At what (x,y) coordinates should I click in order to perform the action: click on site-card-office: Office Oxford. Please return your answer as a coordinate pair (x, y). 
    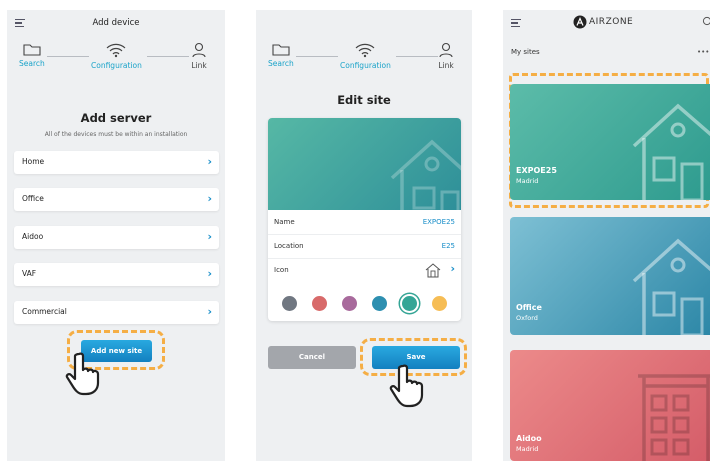
    Looking at the image, I should click on (610, 276).